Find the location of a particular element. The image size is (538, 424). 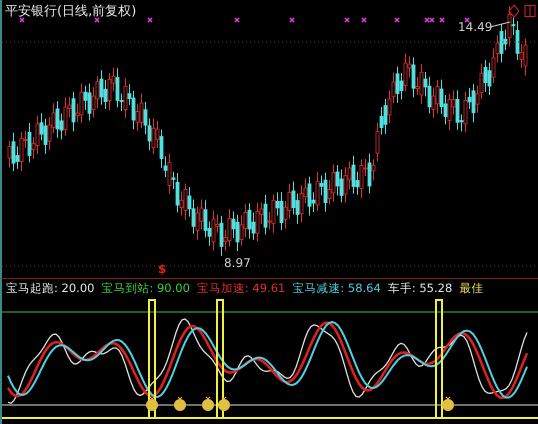

corner-icons-drawing is located at coordinates (522, 11).